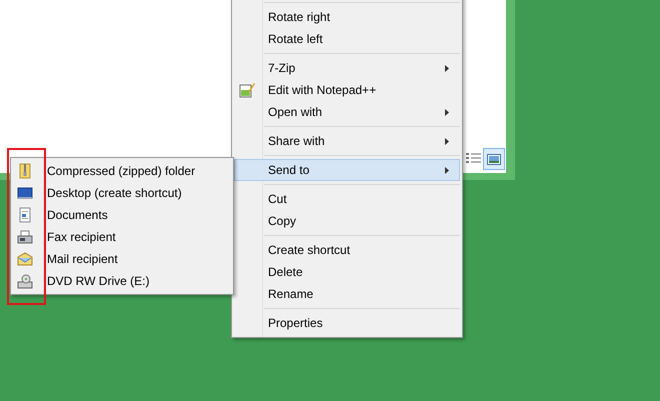 This screenshot has width=660, height=401. I want to click on menu-item-label: Copy, so click(283, 221).